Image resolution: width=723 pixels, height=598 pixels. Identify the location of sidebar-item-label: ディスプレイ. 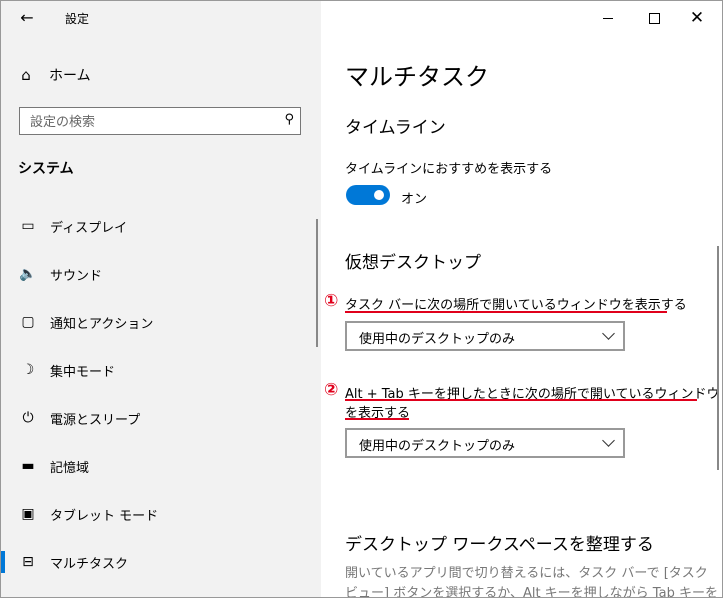
(89, 228).